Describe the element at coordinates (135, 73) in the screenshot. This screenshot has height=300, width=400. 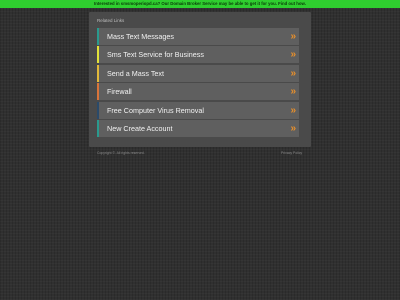
I see `link-label: Send a Mass Text` at that location.